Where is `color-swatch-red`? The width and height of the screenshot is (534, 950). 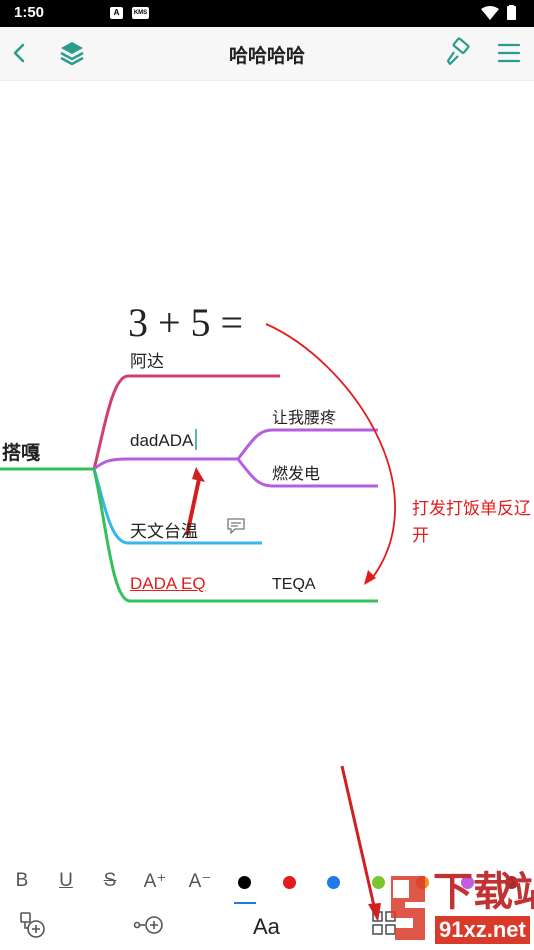 color-swatch-red is located at coordinates (289, 882).